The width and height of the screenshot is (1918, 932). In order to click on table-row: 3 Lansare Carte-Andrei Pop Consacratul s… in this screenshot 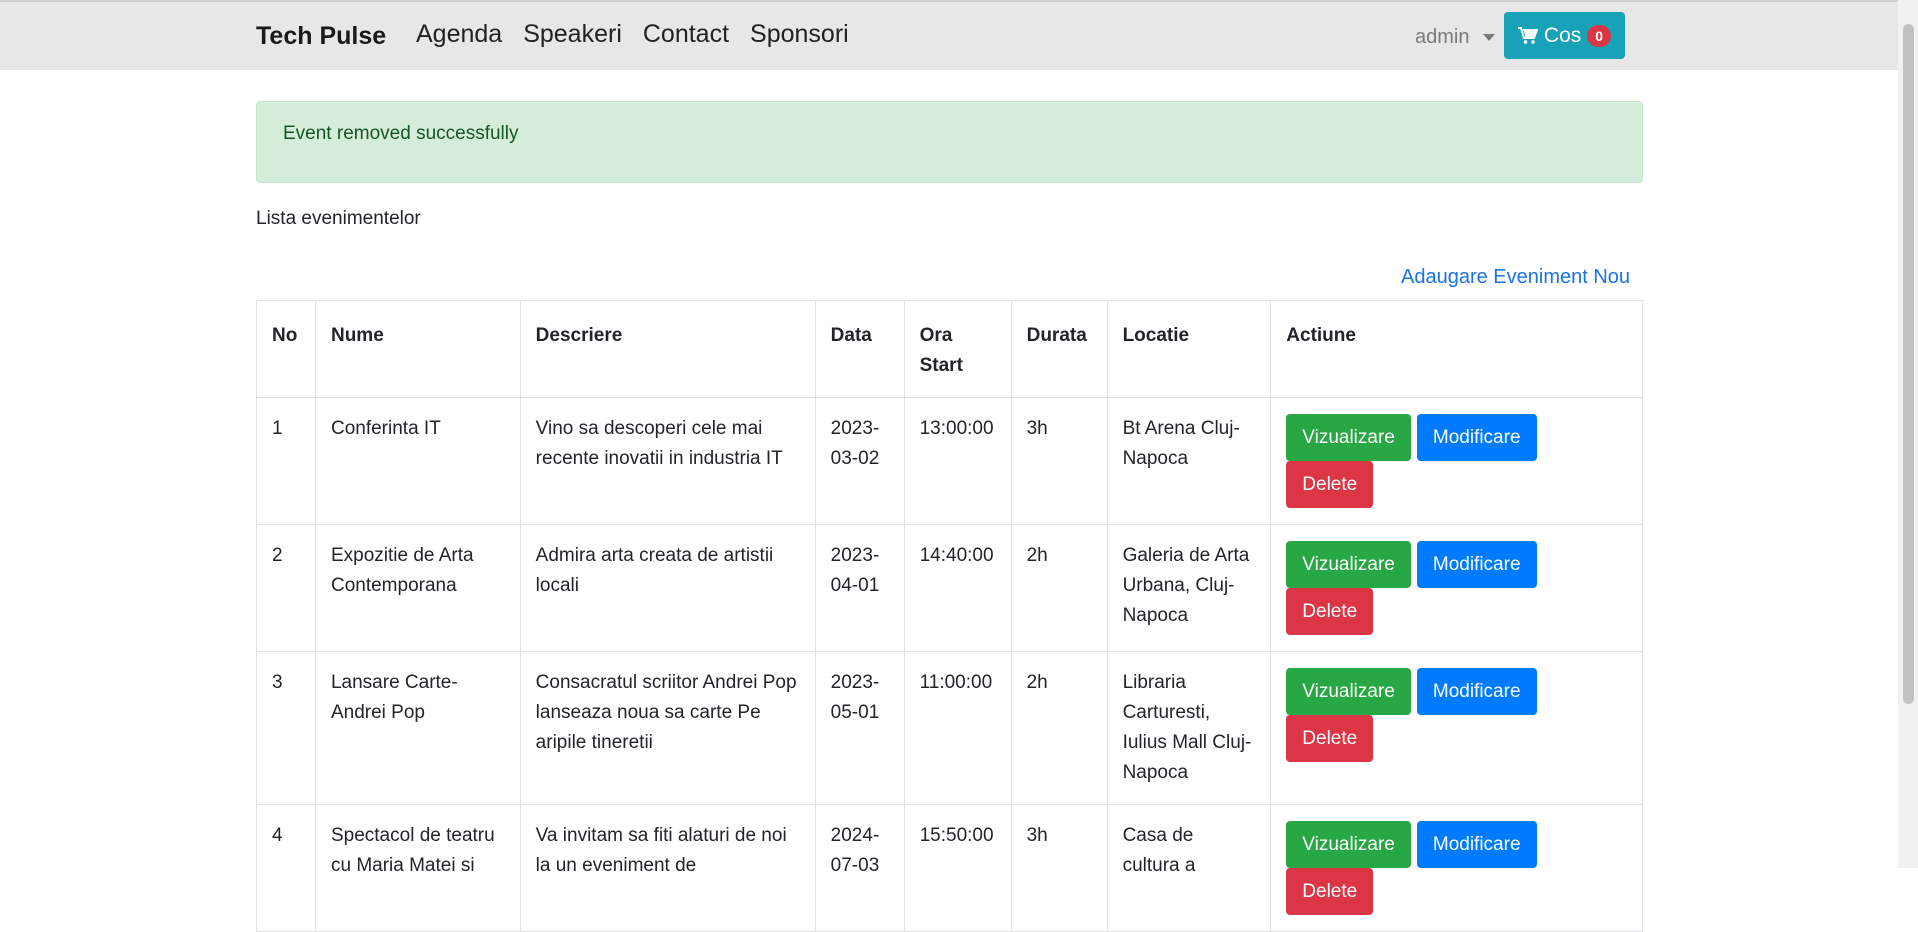, I will do `click(949, 728)`.